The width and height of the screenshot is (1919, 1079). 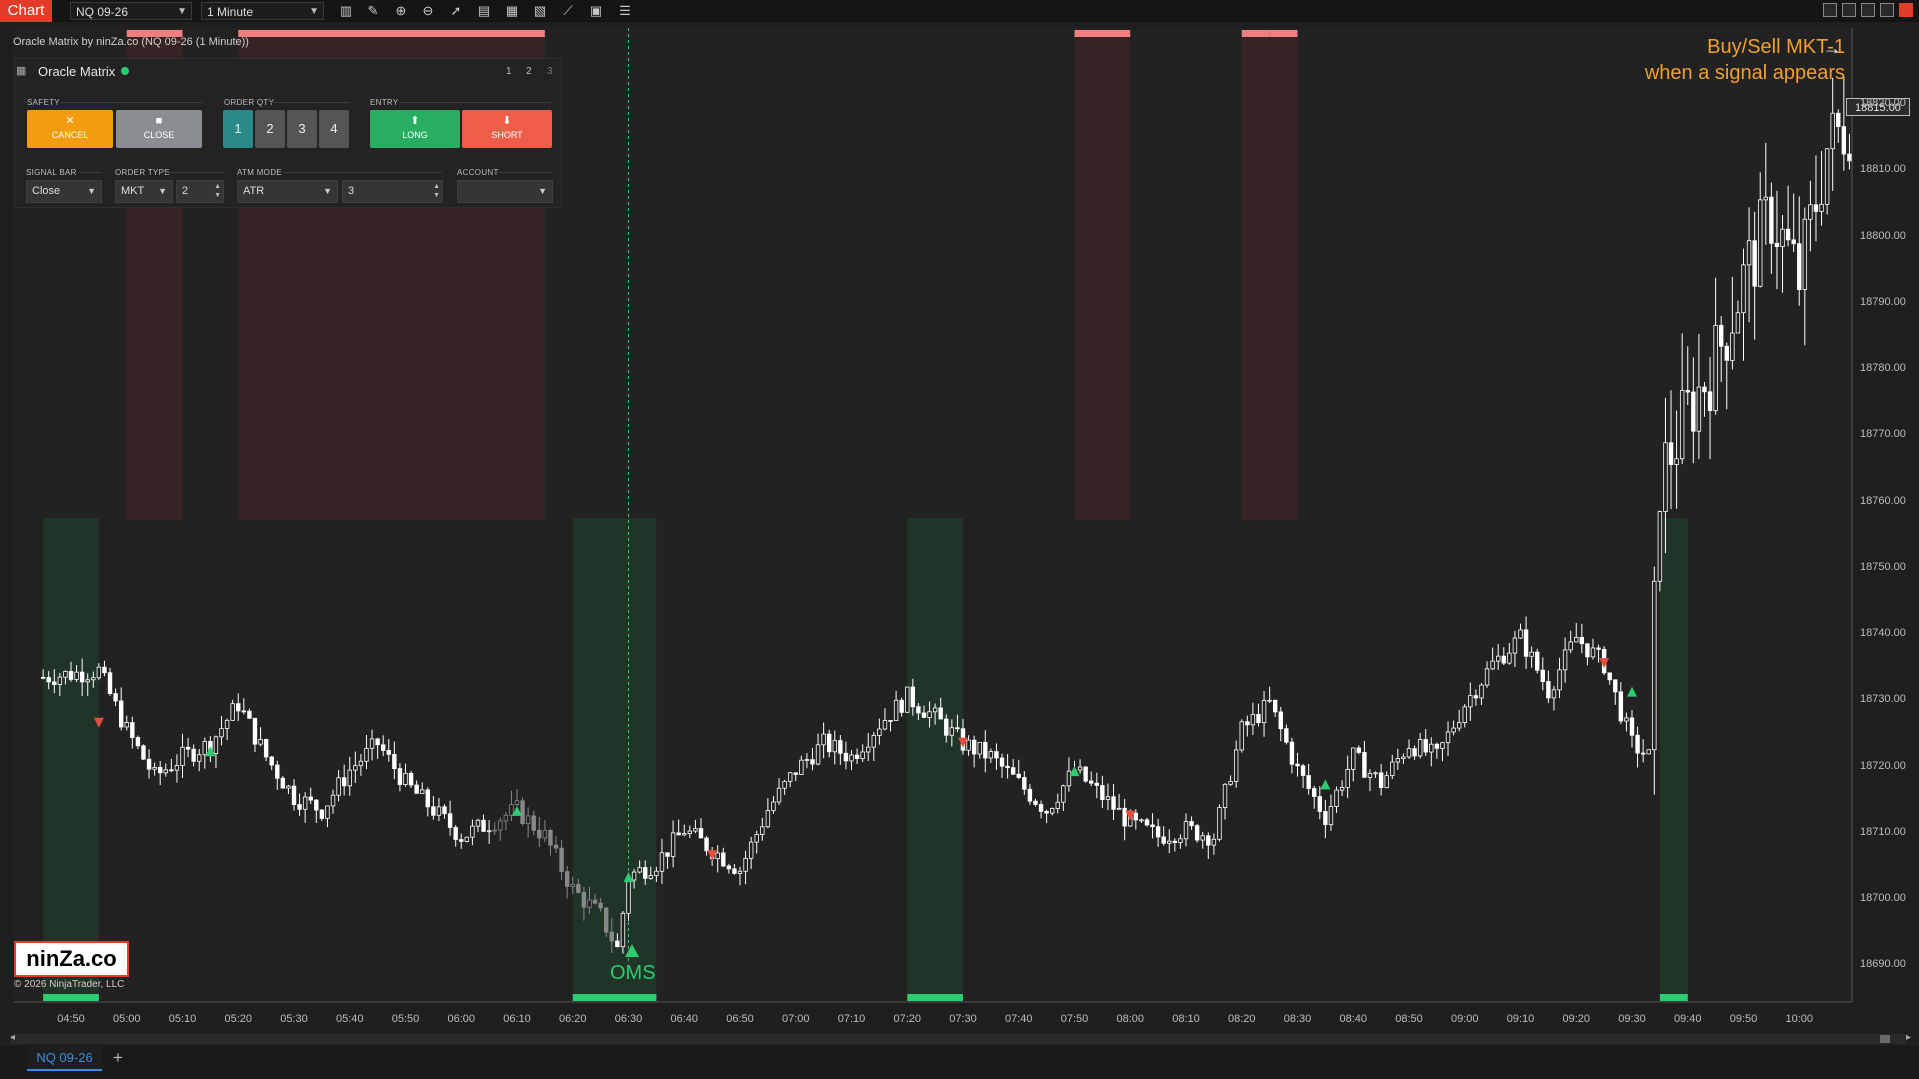 I want to click on signal-bar-label: SIGNAL BAR, so click(x=51, y=172).